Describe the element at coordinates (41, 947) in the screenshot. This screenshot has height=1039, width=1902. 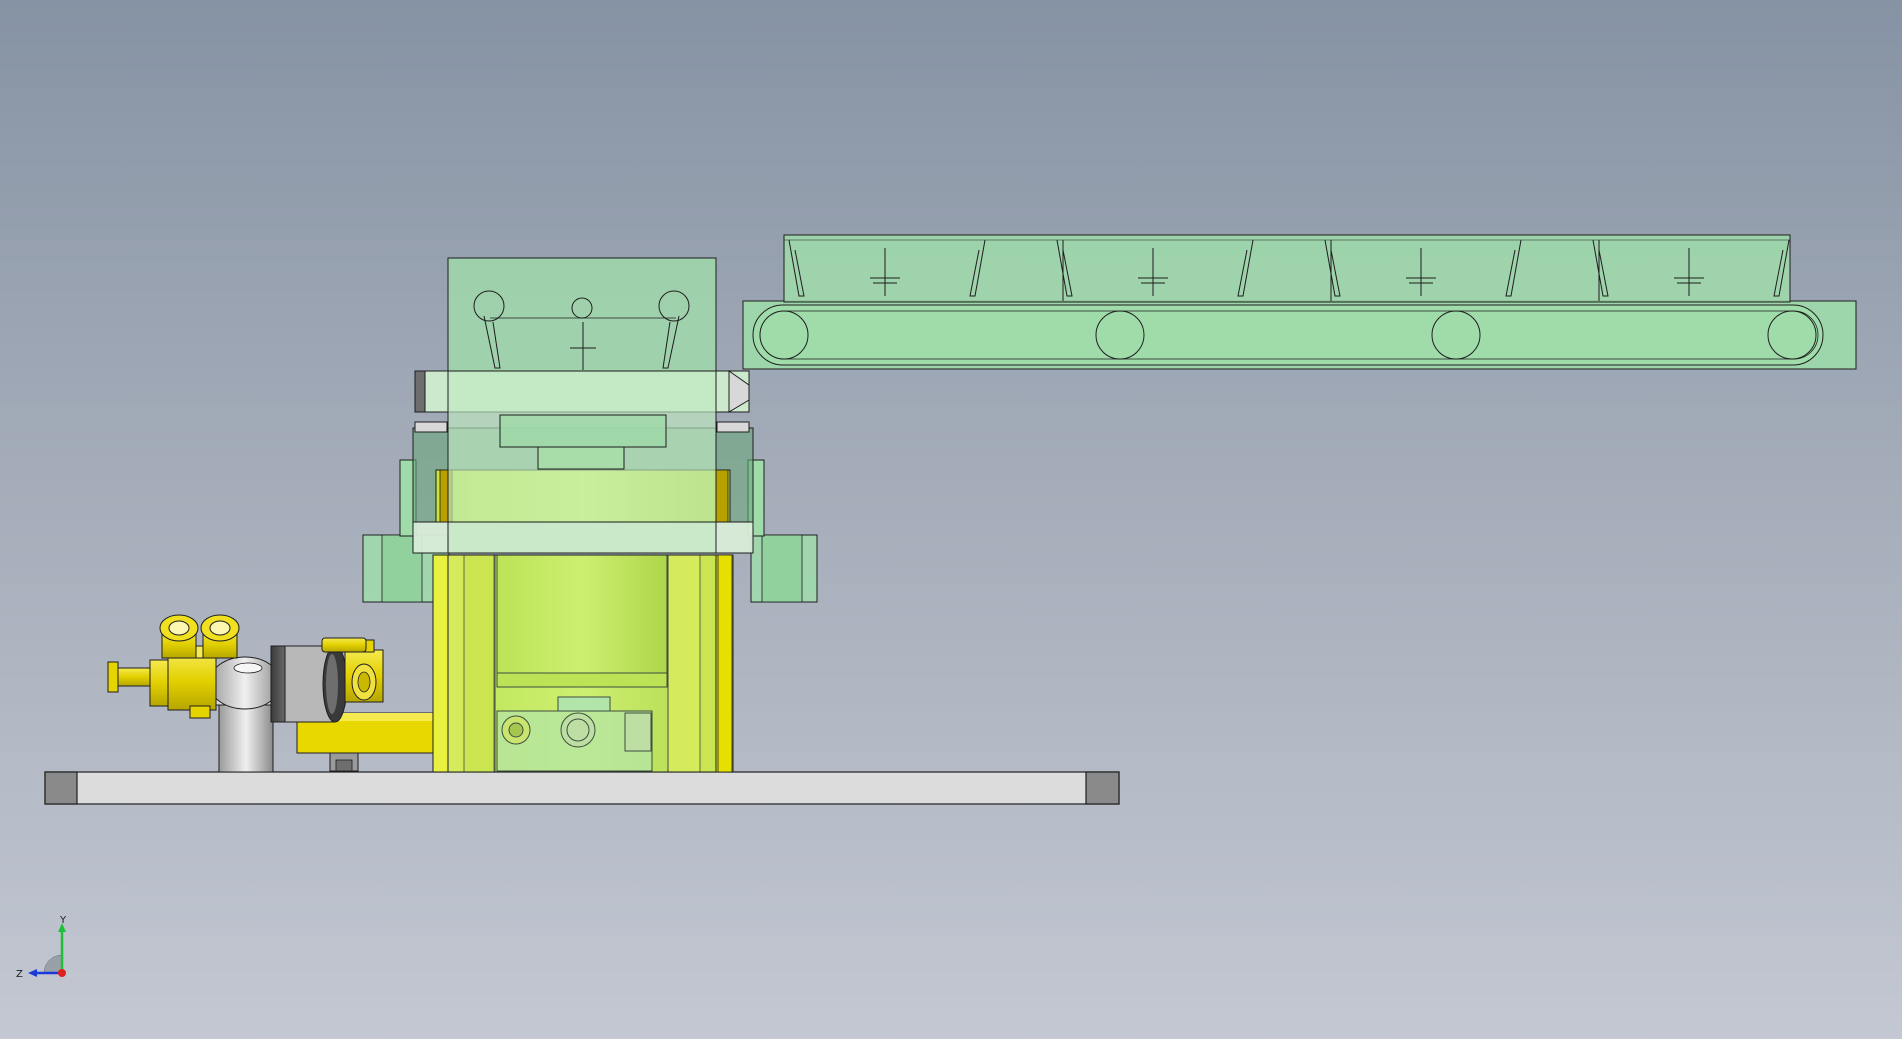
I see `orientation-triad: Y Z` at that location.